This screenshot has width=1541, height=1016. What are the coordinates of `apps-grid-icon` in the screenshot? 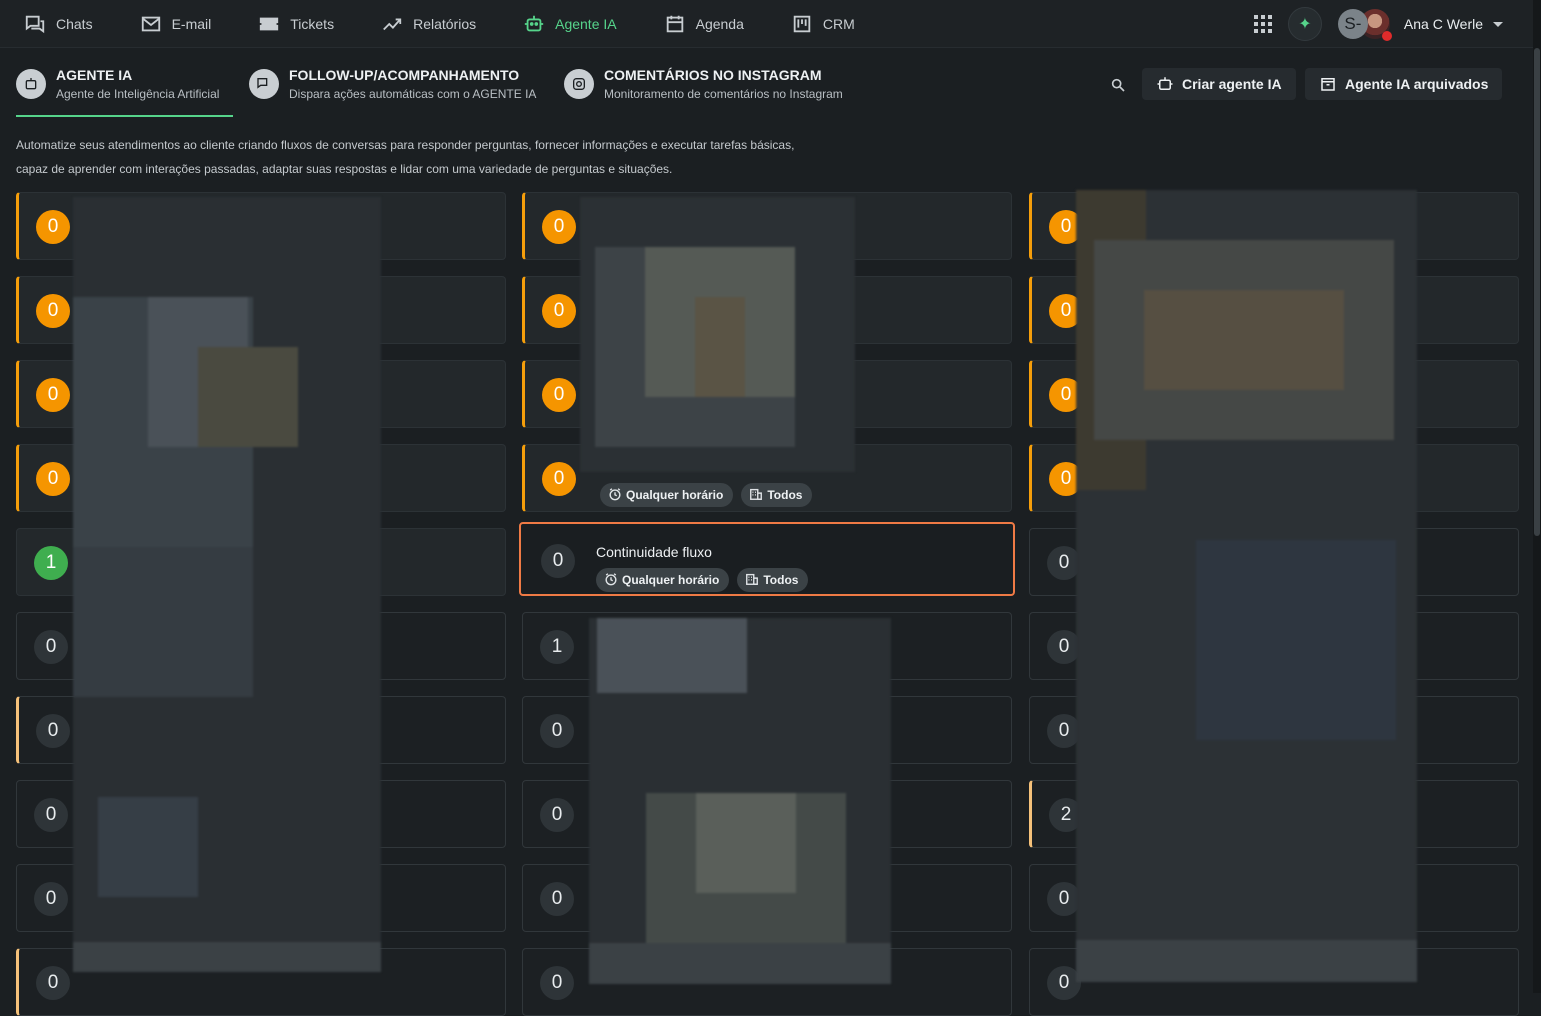 It's located at (1263, 24).